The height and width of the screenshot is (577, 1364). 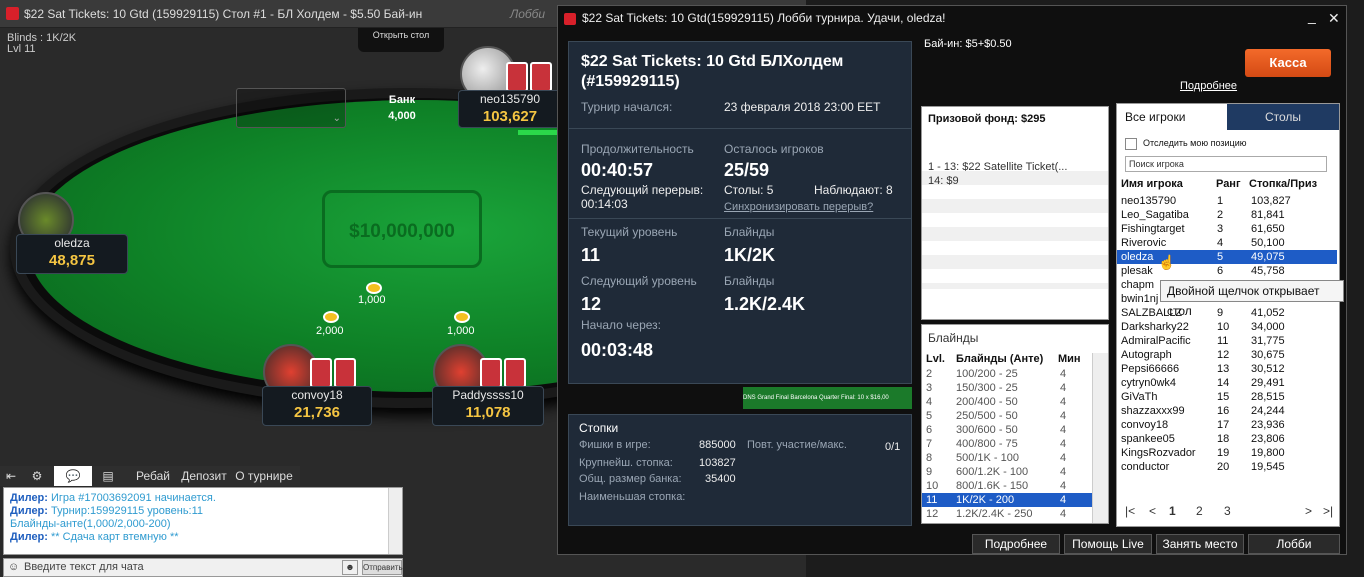 I want to click on chat-input-row: ☺ Введите текст для чата ☻ Отправить, so click(x=203, y=567).